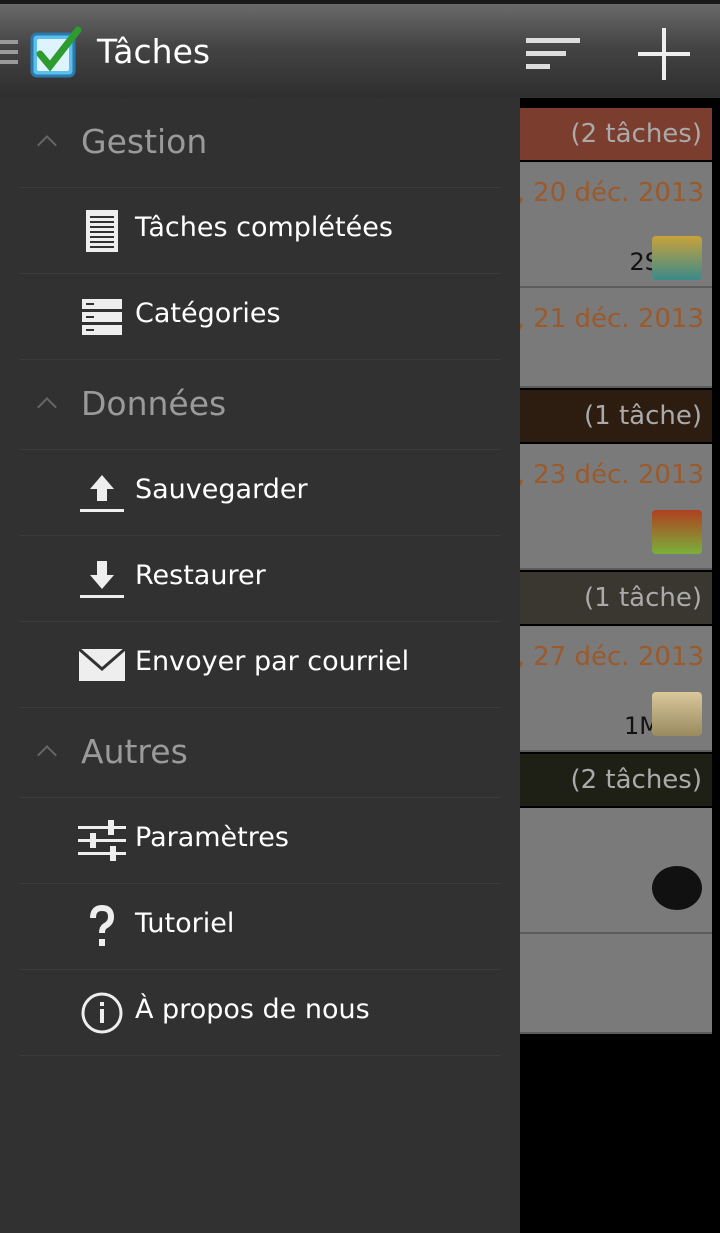 This screenshot has height=1233, width=720. What do you see at coordinates (553, 56) in the screenshot?
I see `sort-icon` at bounding box center [553, 56].